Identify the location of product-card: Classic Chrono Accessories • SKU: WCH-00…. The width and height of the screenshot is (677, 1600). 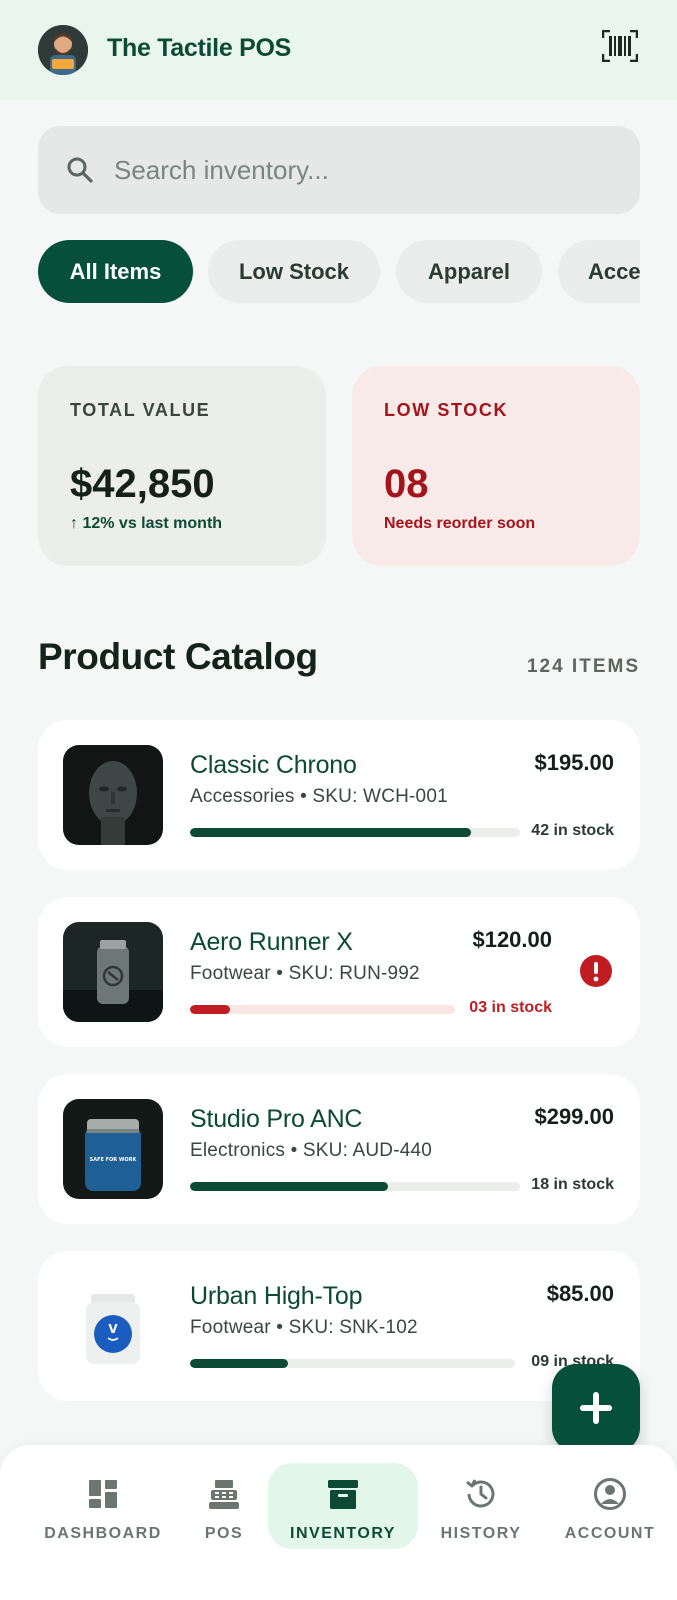
(339, 795).